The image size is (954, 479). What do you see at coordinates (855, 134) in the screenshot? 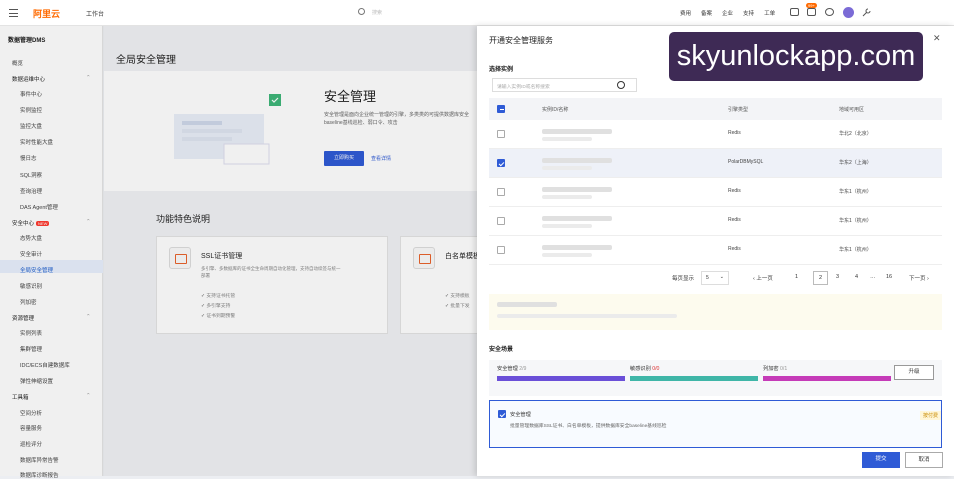
I see `region-zone: 华北2（北京）` at bounding box center [855, 134].